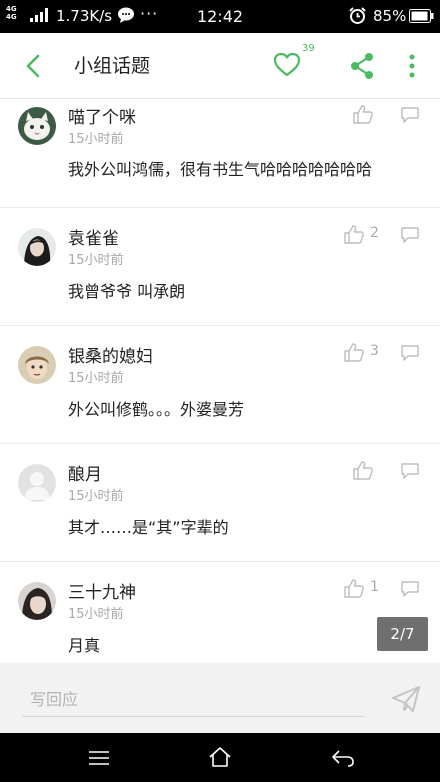  What do you see at coordinates (37, 365) in the screenshot?
I see `anime-avatar` at bounding box center [37, 365].